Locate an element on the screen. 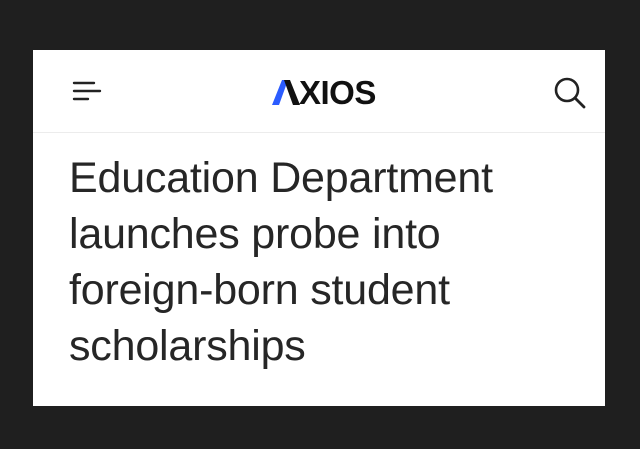 The height and width of the screenshot is (449, 640). hamburger-menu-icon is located at coordinates (87, 91).